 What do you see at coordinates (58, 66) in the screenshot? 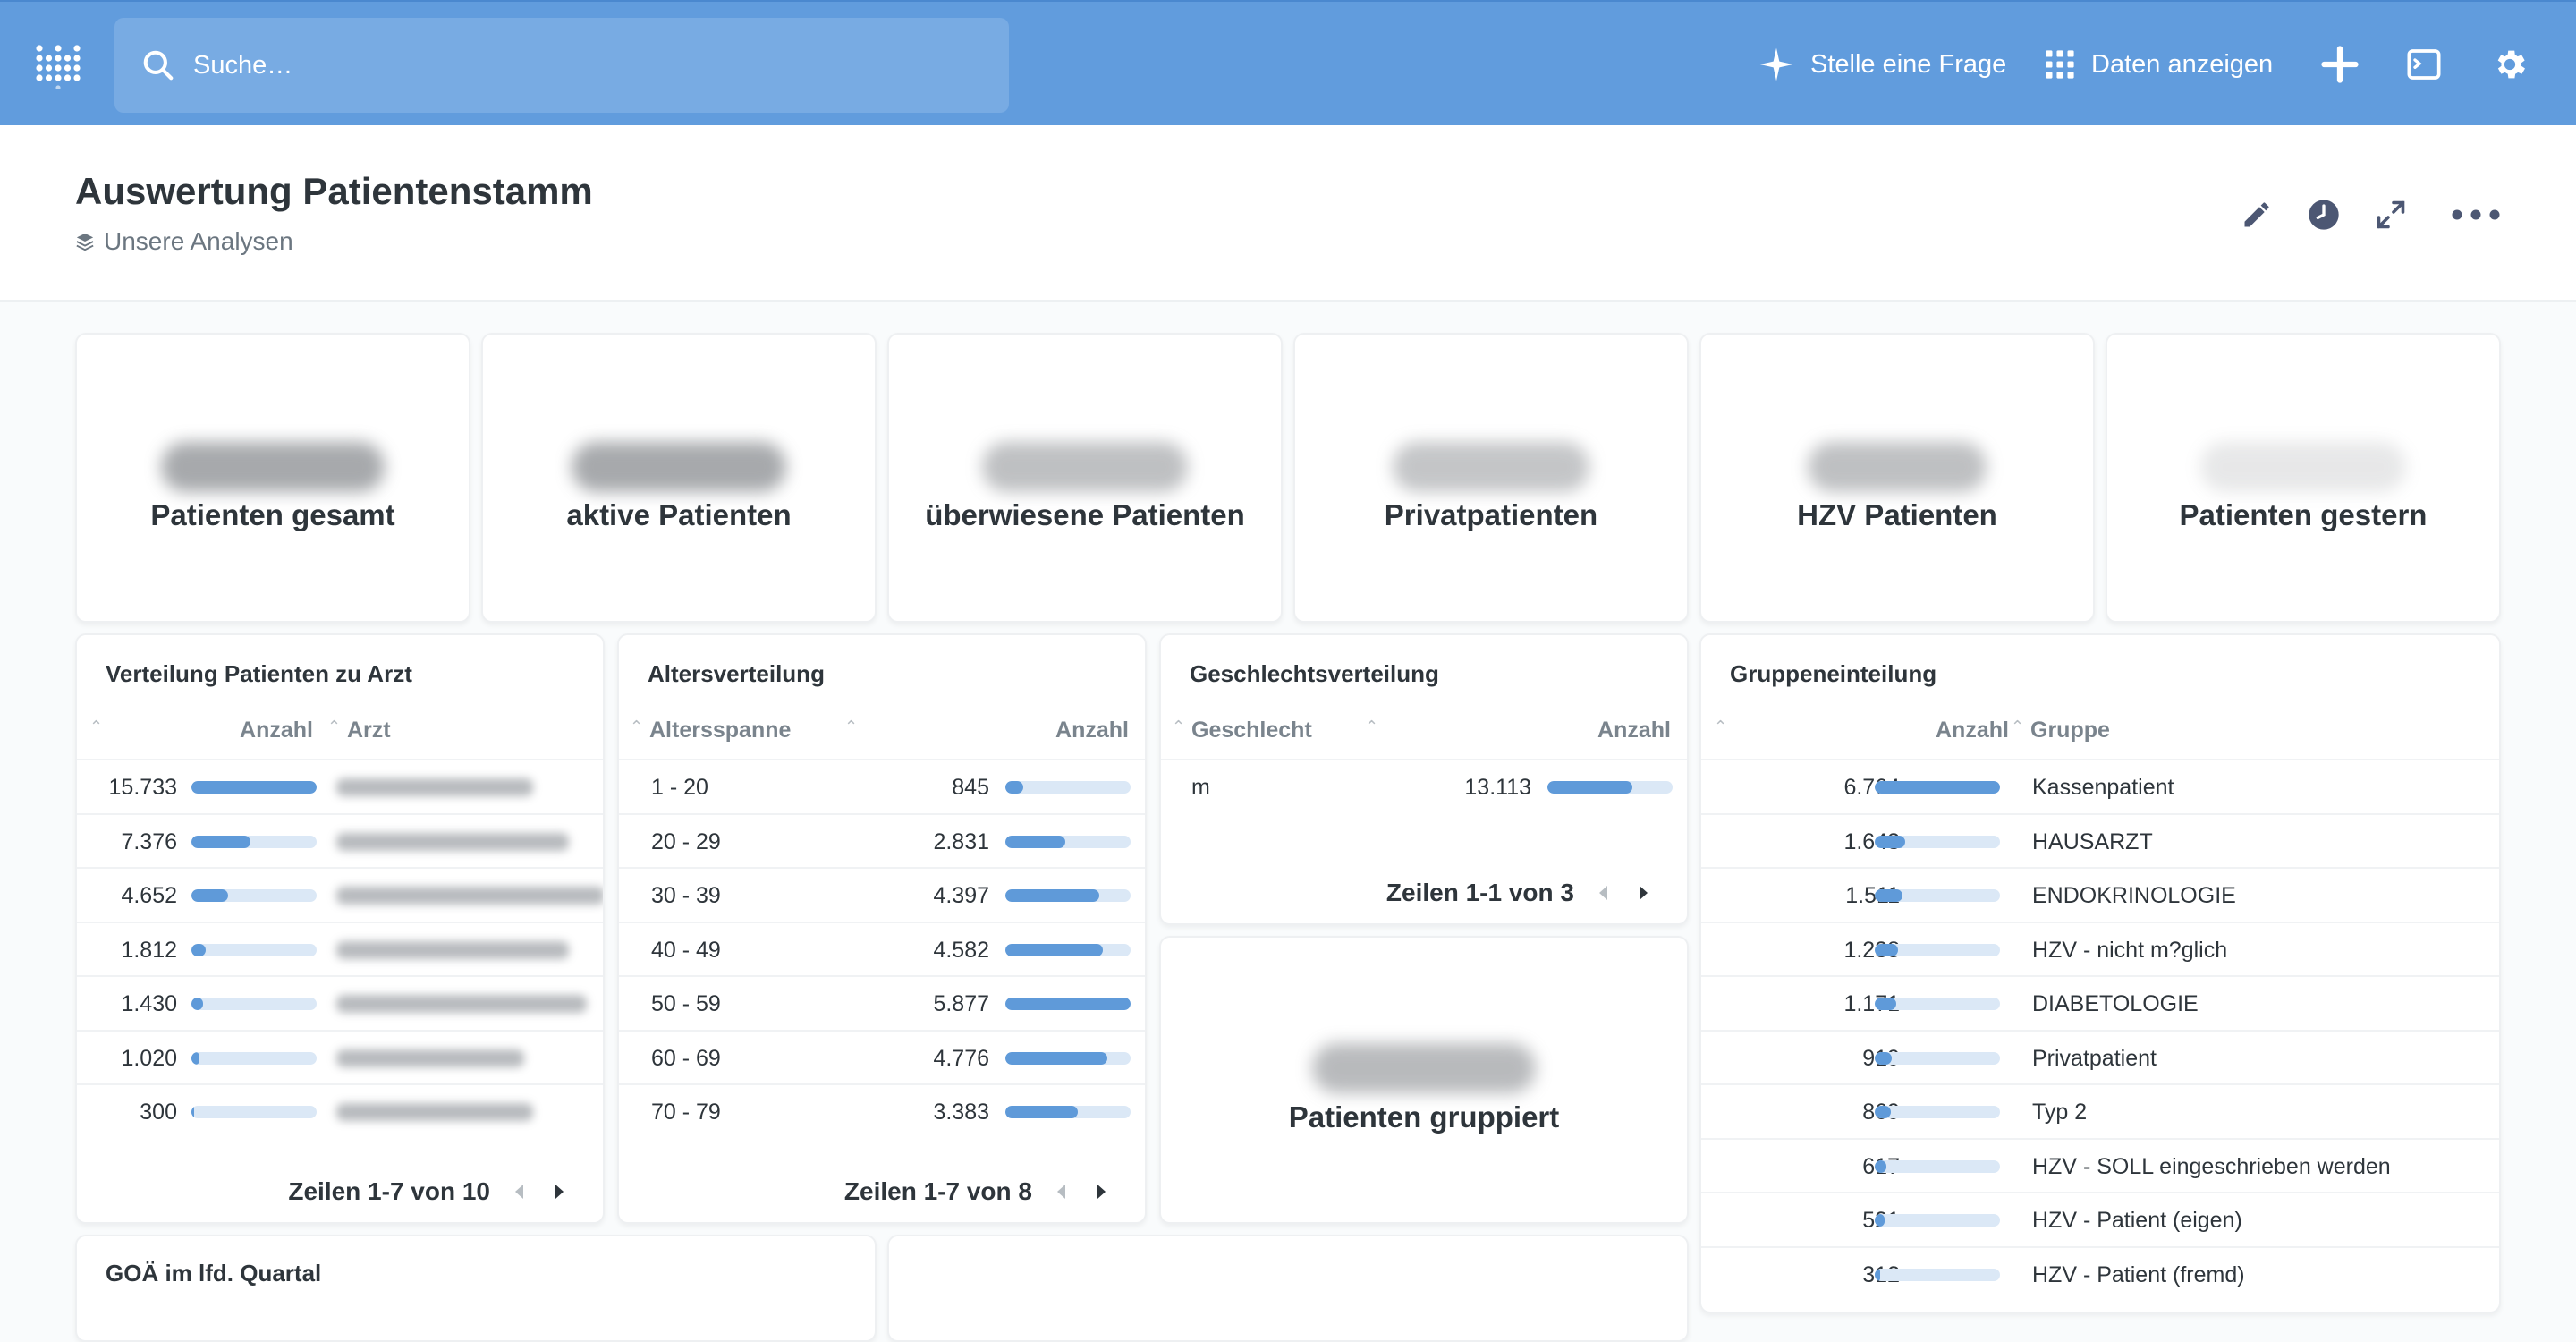
I see `metabase-logo` at bounding box center [58, 66].